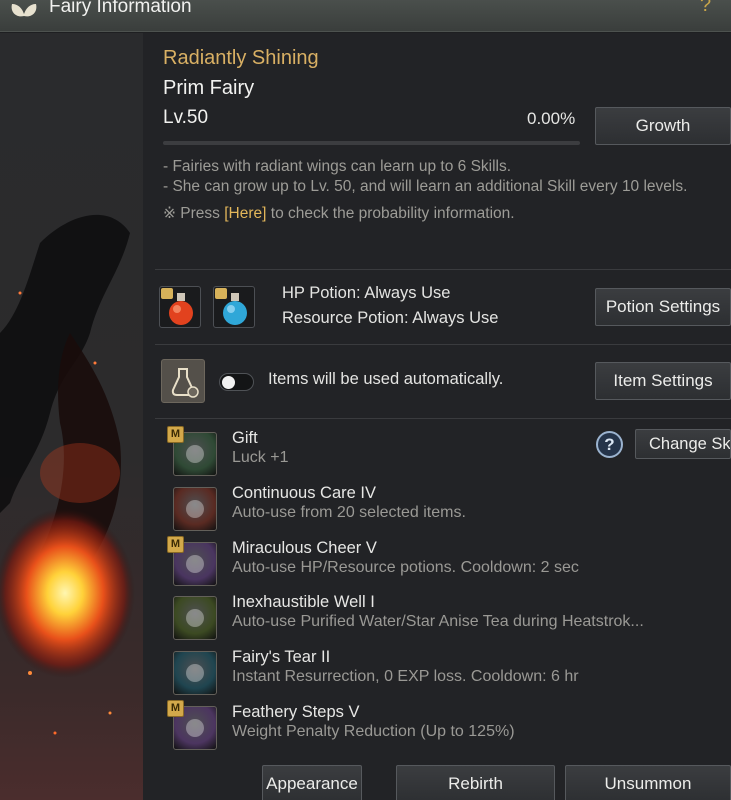  What do you see at coordinates (386, 379) in the screenshot?
I see `auto-use-label: Items will be used automatically.` at bounding box center [386, 379].